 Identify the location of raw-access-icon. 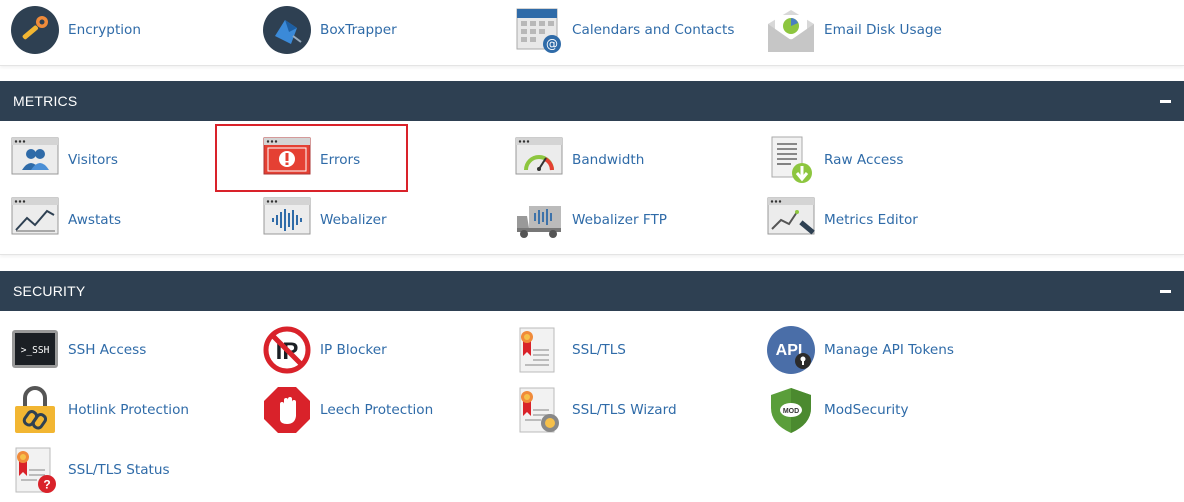
(791, 160).